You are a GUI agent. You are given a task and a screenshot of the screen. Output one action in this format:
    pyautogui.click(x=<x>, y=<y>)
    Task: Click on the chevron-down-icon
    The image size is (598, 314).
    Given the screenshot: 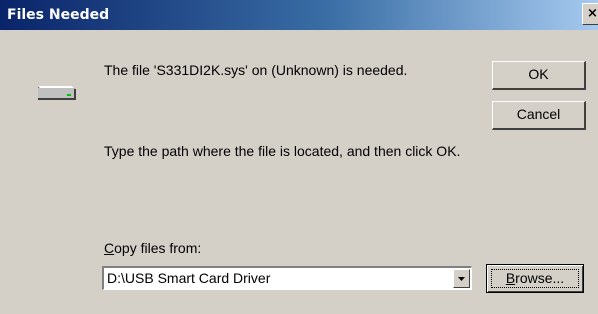 What is the action you would take?
    pyautogui.click(x=461, y=279)
    